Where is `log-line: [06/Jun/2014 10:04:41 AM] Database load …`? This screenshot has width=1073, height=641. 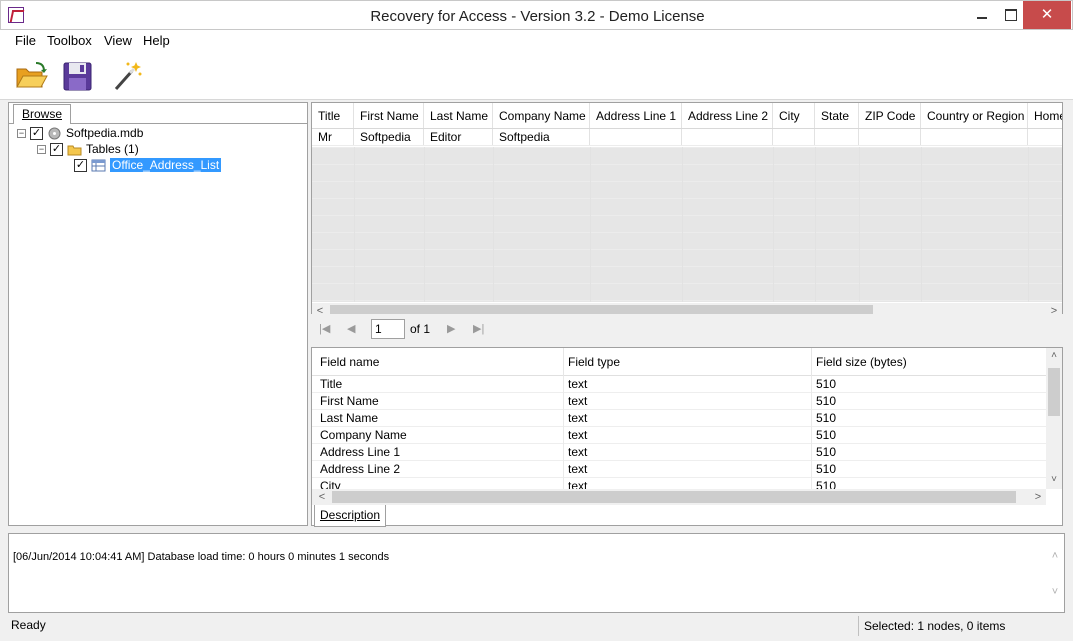
log-line: [06/Jun/2014 10:04:41 AM] Database load … is located at coordinates (201, 557).